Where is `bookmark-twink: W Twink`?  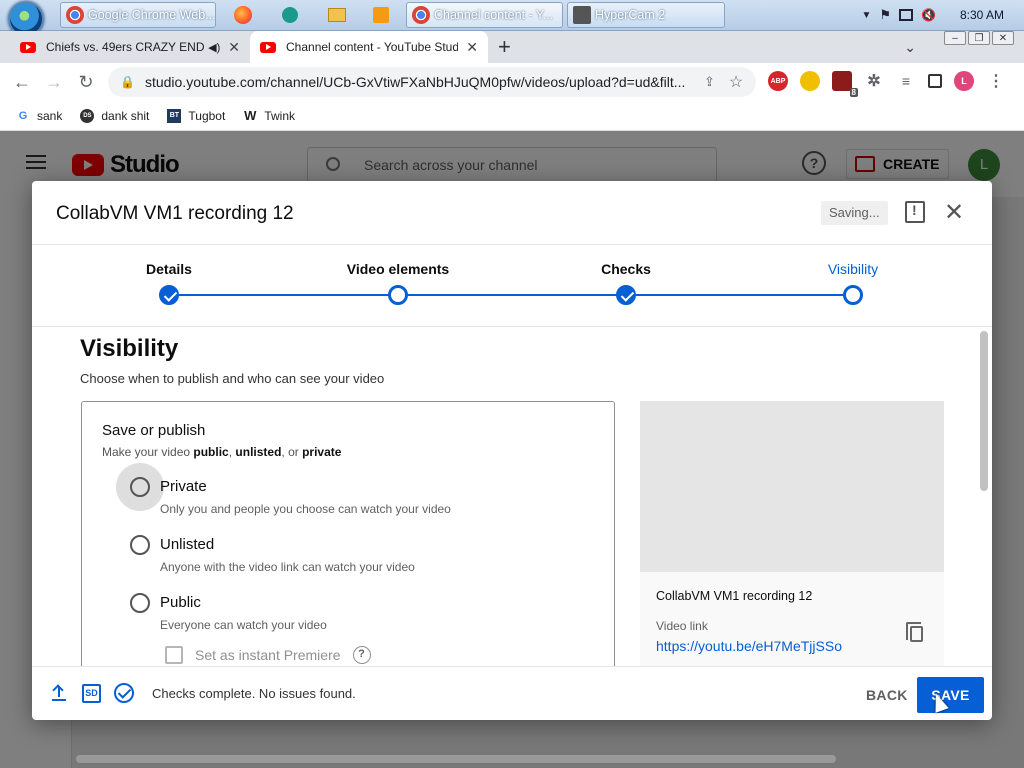 bookmark-twink: W Twink is located at coordinates (269, 115).